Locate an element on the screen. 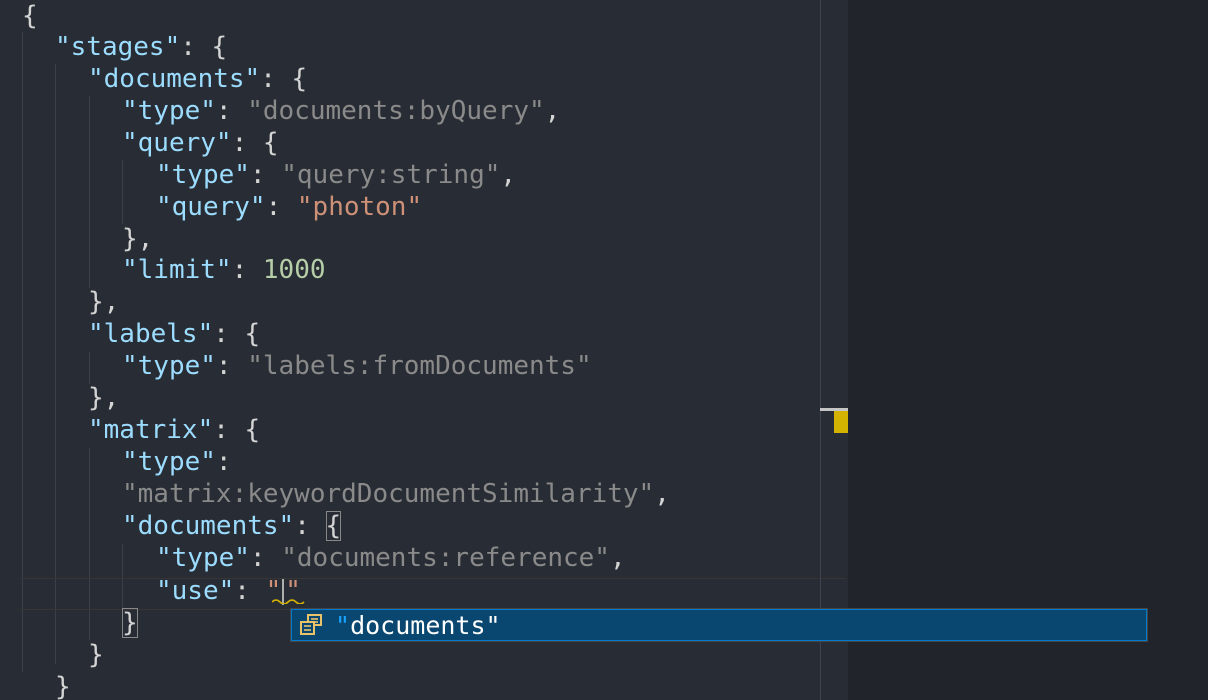 The image size is (1208, 700). matched-bracket: { is located at coordinates (333, 526).